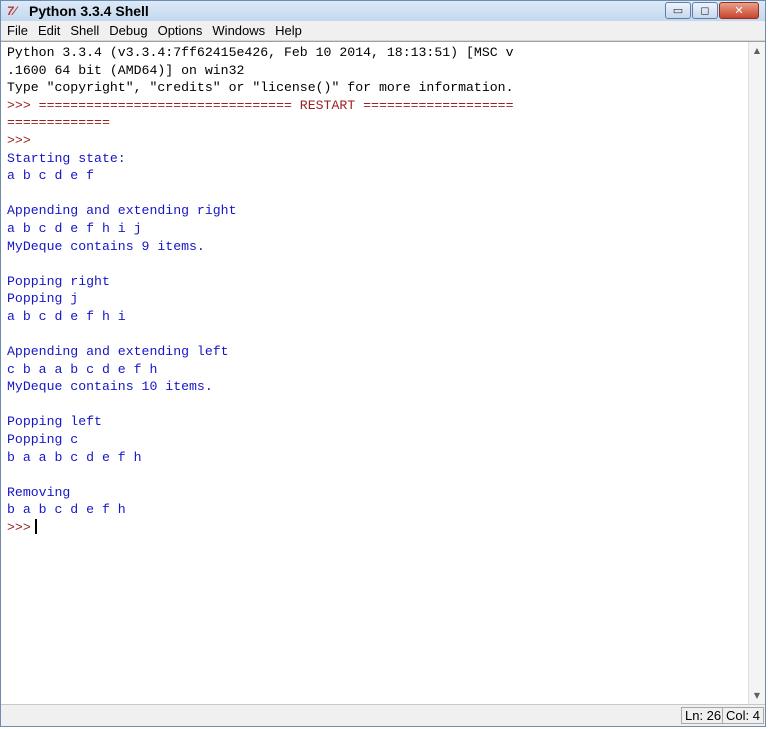 The width and height of the screenshot is (768, 729). What do you see at coordinates (35, 527) in the screenshot?
I see `text-cursor` at bounding box center [35, 527].